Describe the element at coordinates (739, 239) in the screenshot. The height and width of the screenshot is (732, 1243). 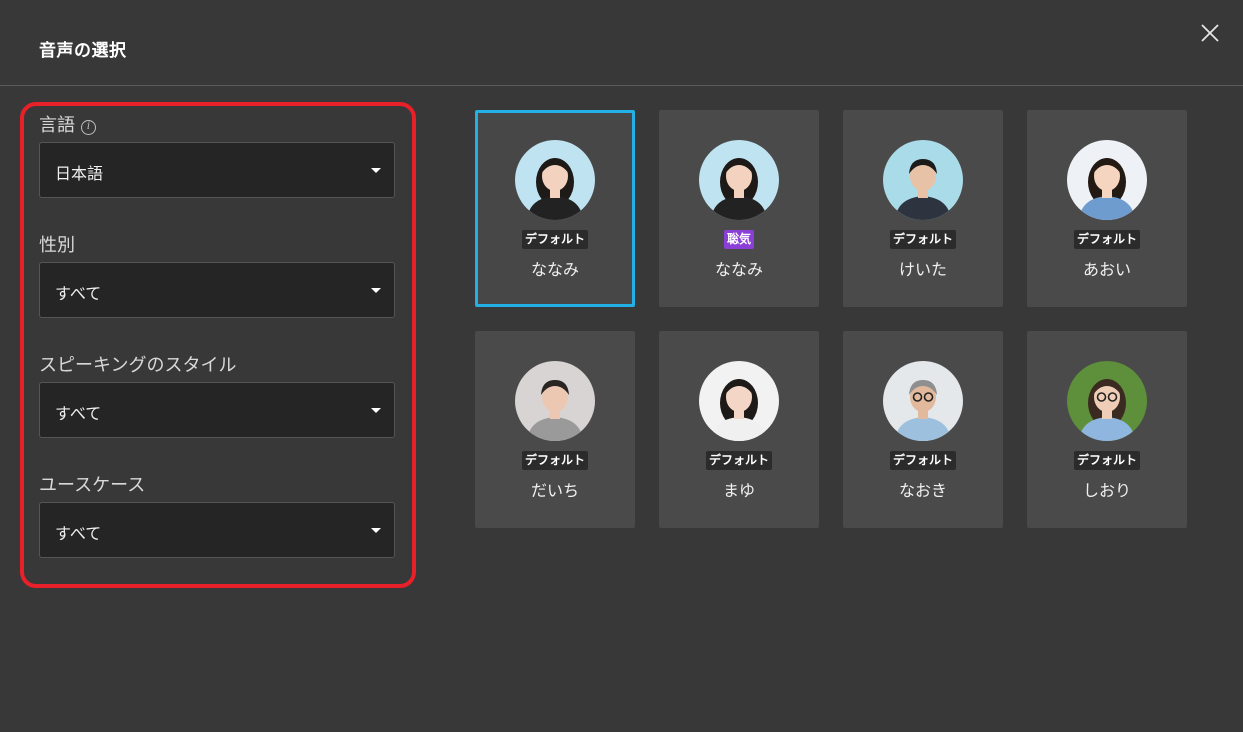
I see `style-badge: 聡気` at that location.